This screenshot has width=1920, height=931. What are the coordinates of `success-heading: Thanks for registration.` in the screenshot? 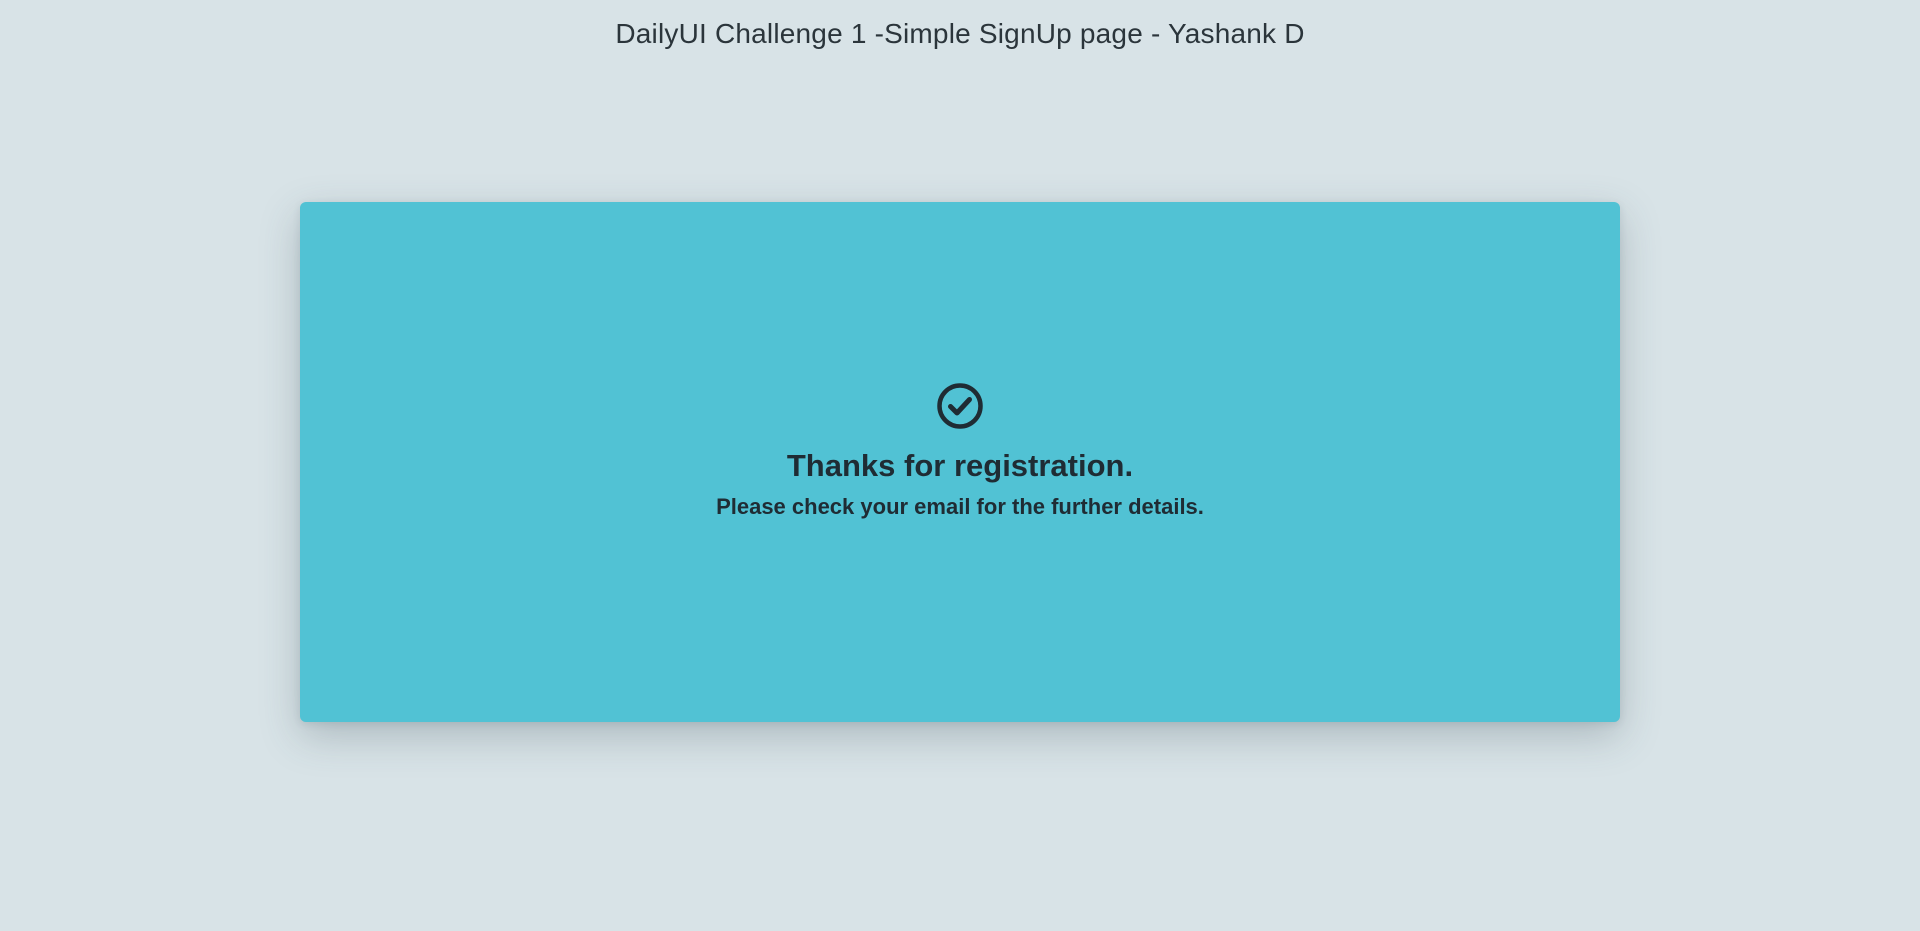 It's located at (960, 465).